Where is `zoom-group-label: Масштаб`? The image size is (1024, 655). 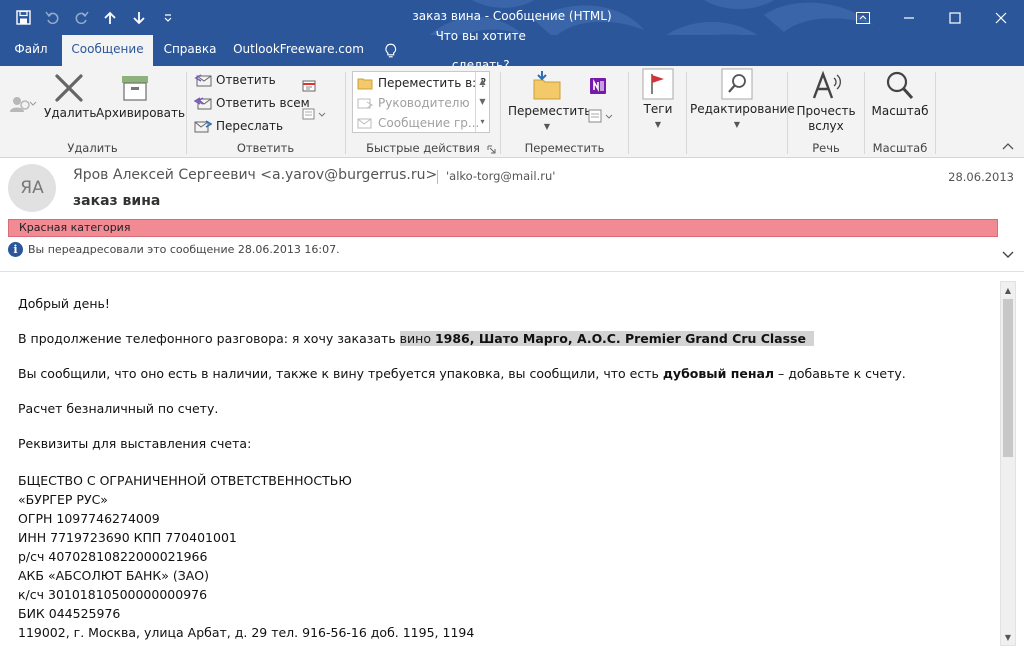 zoom-group-label: Масштаб is located at coordinates (900, 148).